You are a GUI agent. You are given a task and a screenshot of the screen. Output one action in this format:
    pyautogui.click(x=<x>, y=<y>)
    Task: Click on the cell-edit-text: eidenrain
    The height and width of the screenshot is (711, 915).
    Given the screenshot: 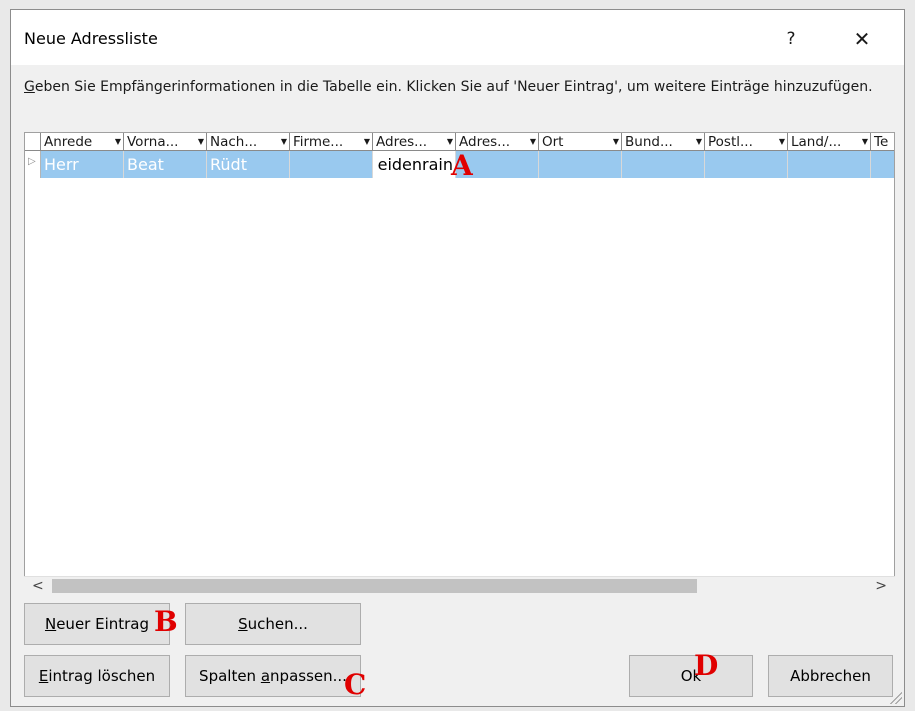 What is the action you would take?
    pyautogui.click(x=415, y=164)
    